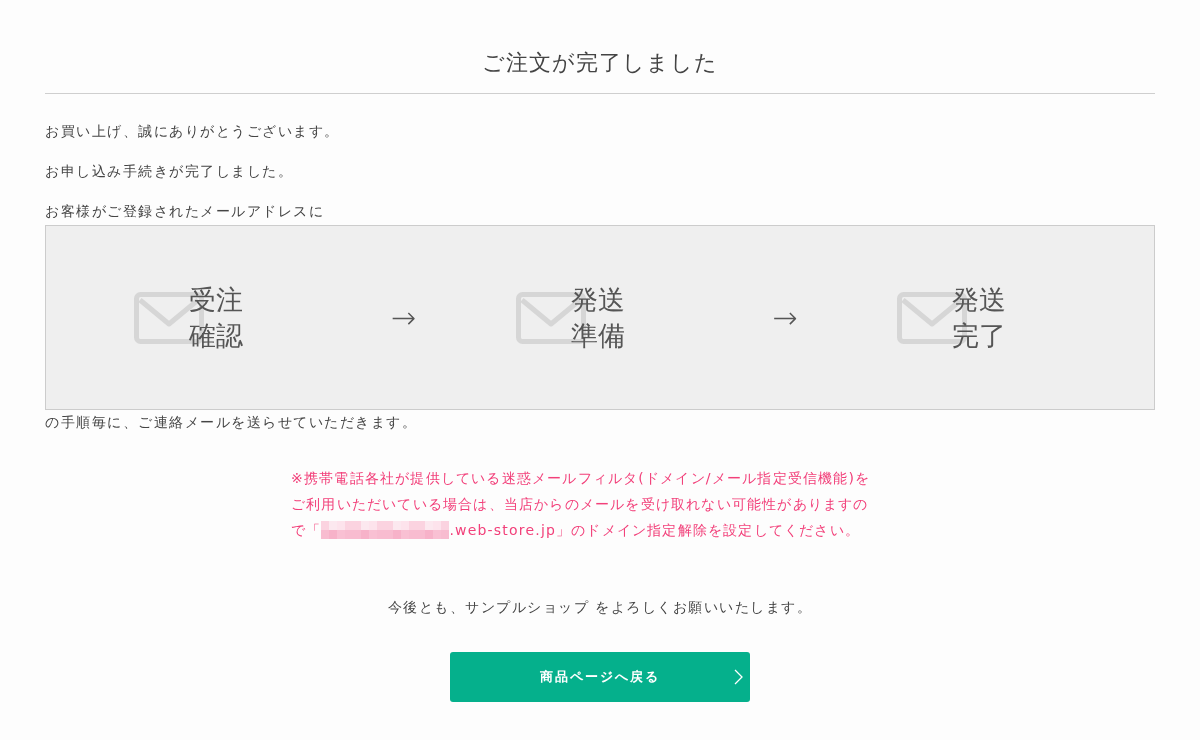 The image size is (1200, 740). Describe the element at coordinates (306, 530) in the screenshot. I see `notice-text: で「` at that location.